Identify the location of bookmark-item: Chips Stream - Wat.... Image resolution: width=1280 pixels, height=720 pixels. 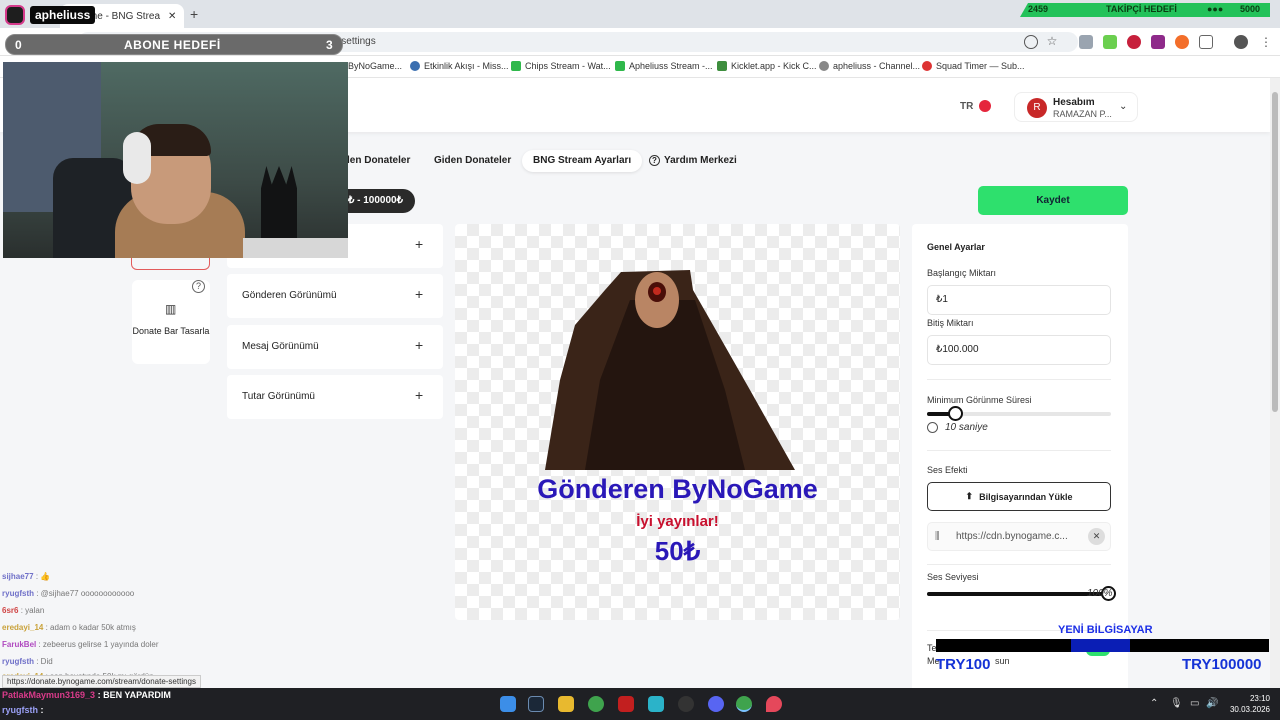
(561, 66).